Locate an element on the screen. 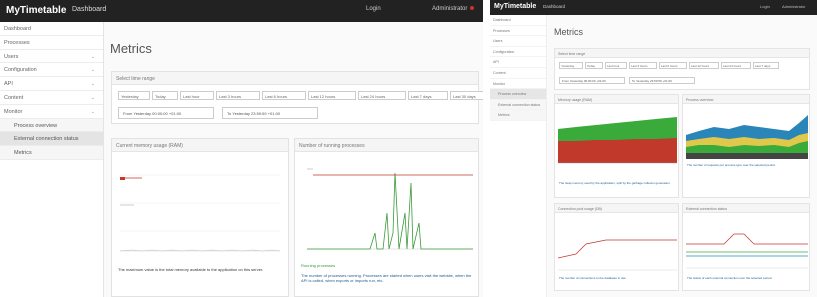  time-range-button: Last 7 days is located at coordinates (428, 95).